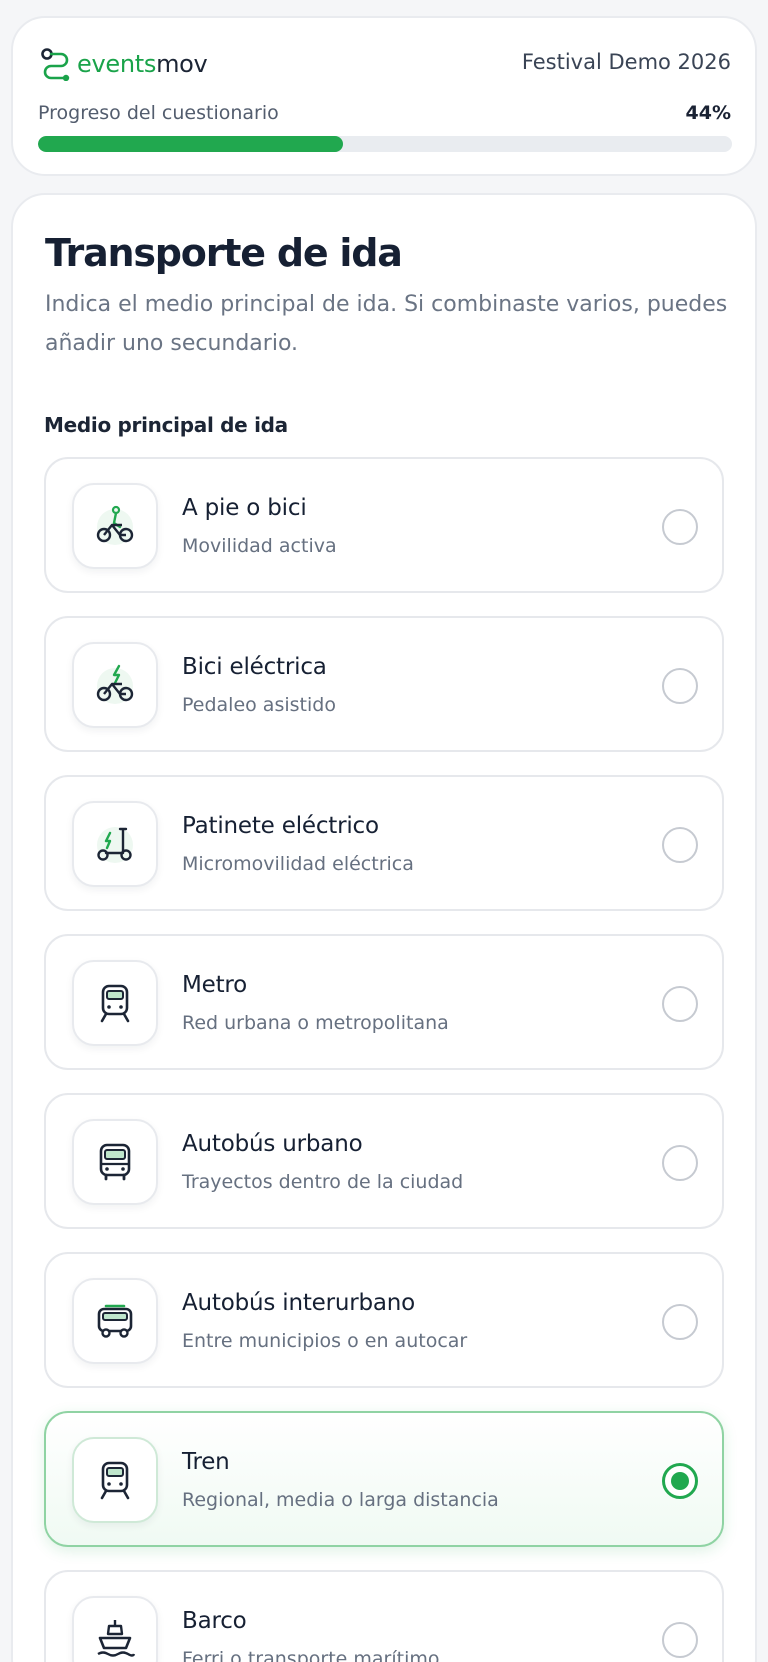 This screenshot has height=1662, width=768. Describe the element at coordinates (340, 1500) in the screenshot. I see `option-subtitle: Regional, media o larga distancia` at that location.